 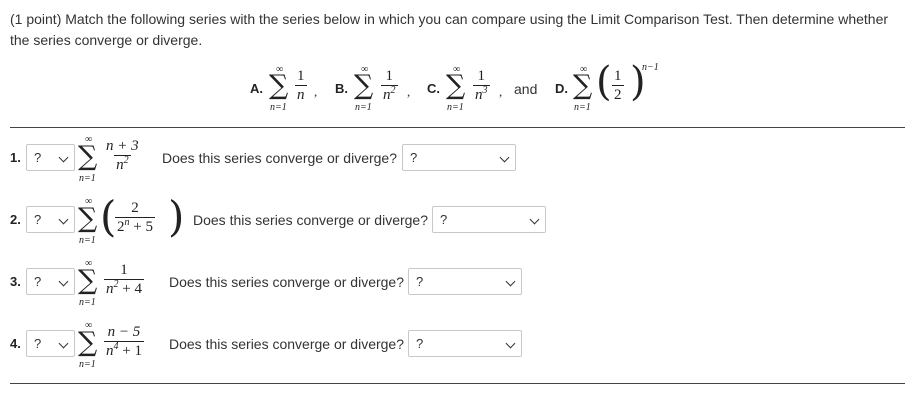 What do you see at coordinates (526, 89) in the screenshot?
I see `and-text: and` at bounding box center [526, 89].